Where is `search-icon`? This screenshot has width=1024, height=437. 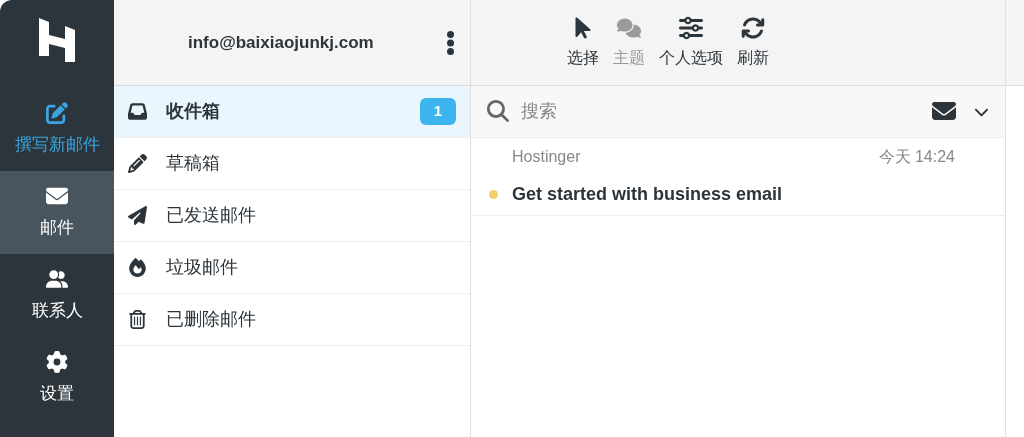 search-icon is located at coordinates (498, 111).